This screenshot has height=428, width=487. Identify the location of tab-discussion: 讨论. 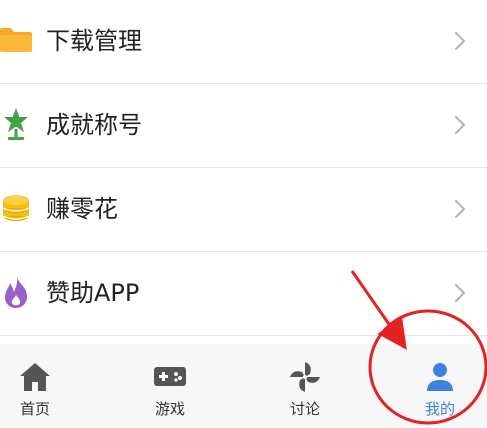
(305, 386).